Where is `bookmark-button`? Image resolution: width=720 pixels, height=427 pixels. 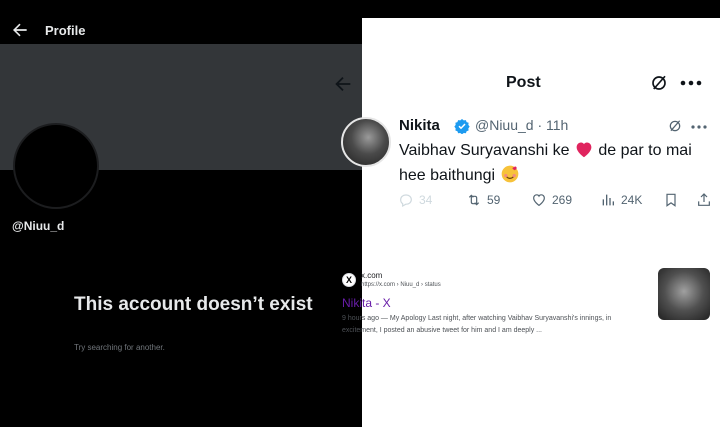 bookmark-button is located at coordinates (671, 200).